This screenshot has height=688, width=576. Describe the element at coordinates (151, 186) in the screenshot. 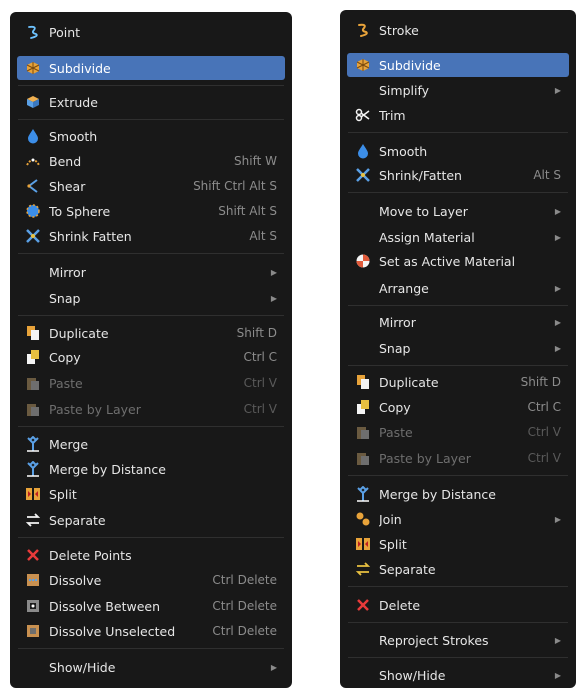

I see `menu-item-shear: Shear Shift Ctrl Alt S` at that location.